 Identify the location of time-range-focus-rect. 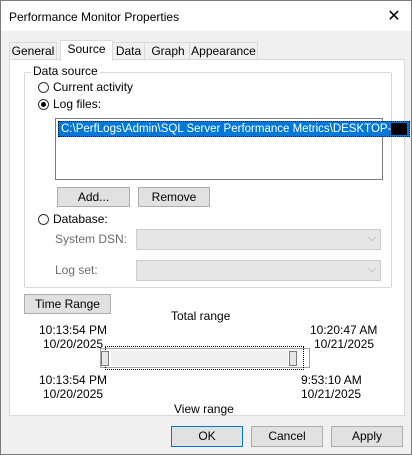
(204, 358).